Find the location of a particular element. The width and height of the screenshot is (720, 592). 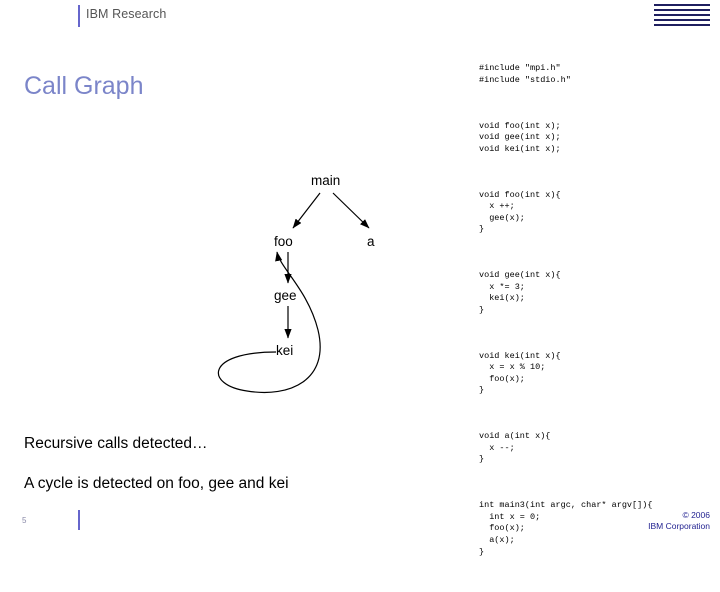

page-title: Call Graph is located at coordinates (84, 86).